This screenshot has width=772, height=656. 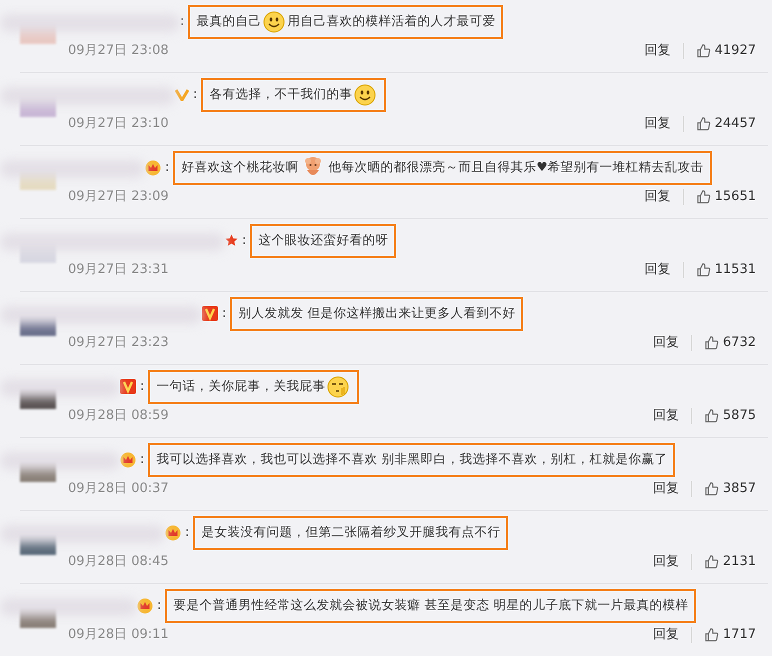 What do you see at coordinates (118, 51) in the screenshot?
I see `timestamp: 09月27日 23:08` at bounding box center [118, 51].